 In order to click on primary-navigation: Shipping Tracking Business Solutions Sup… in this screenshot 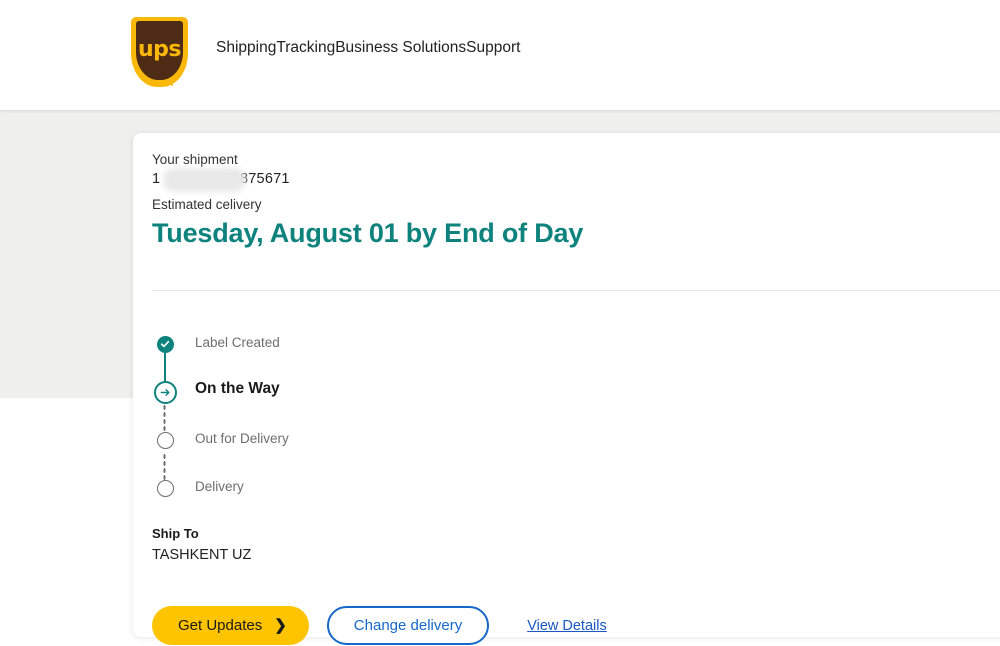, I will do `click(368, 48)`.